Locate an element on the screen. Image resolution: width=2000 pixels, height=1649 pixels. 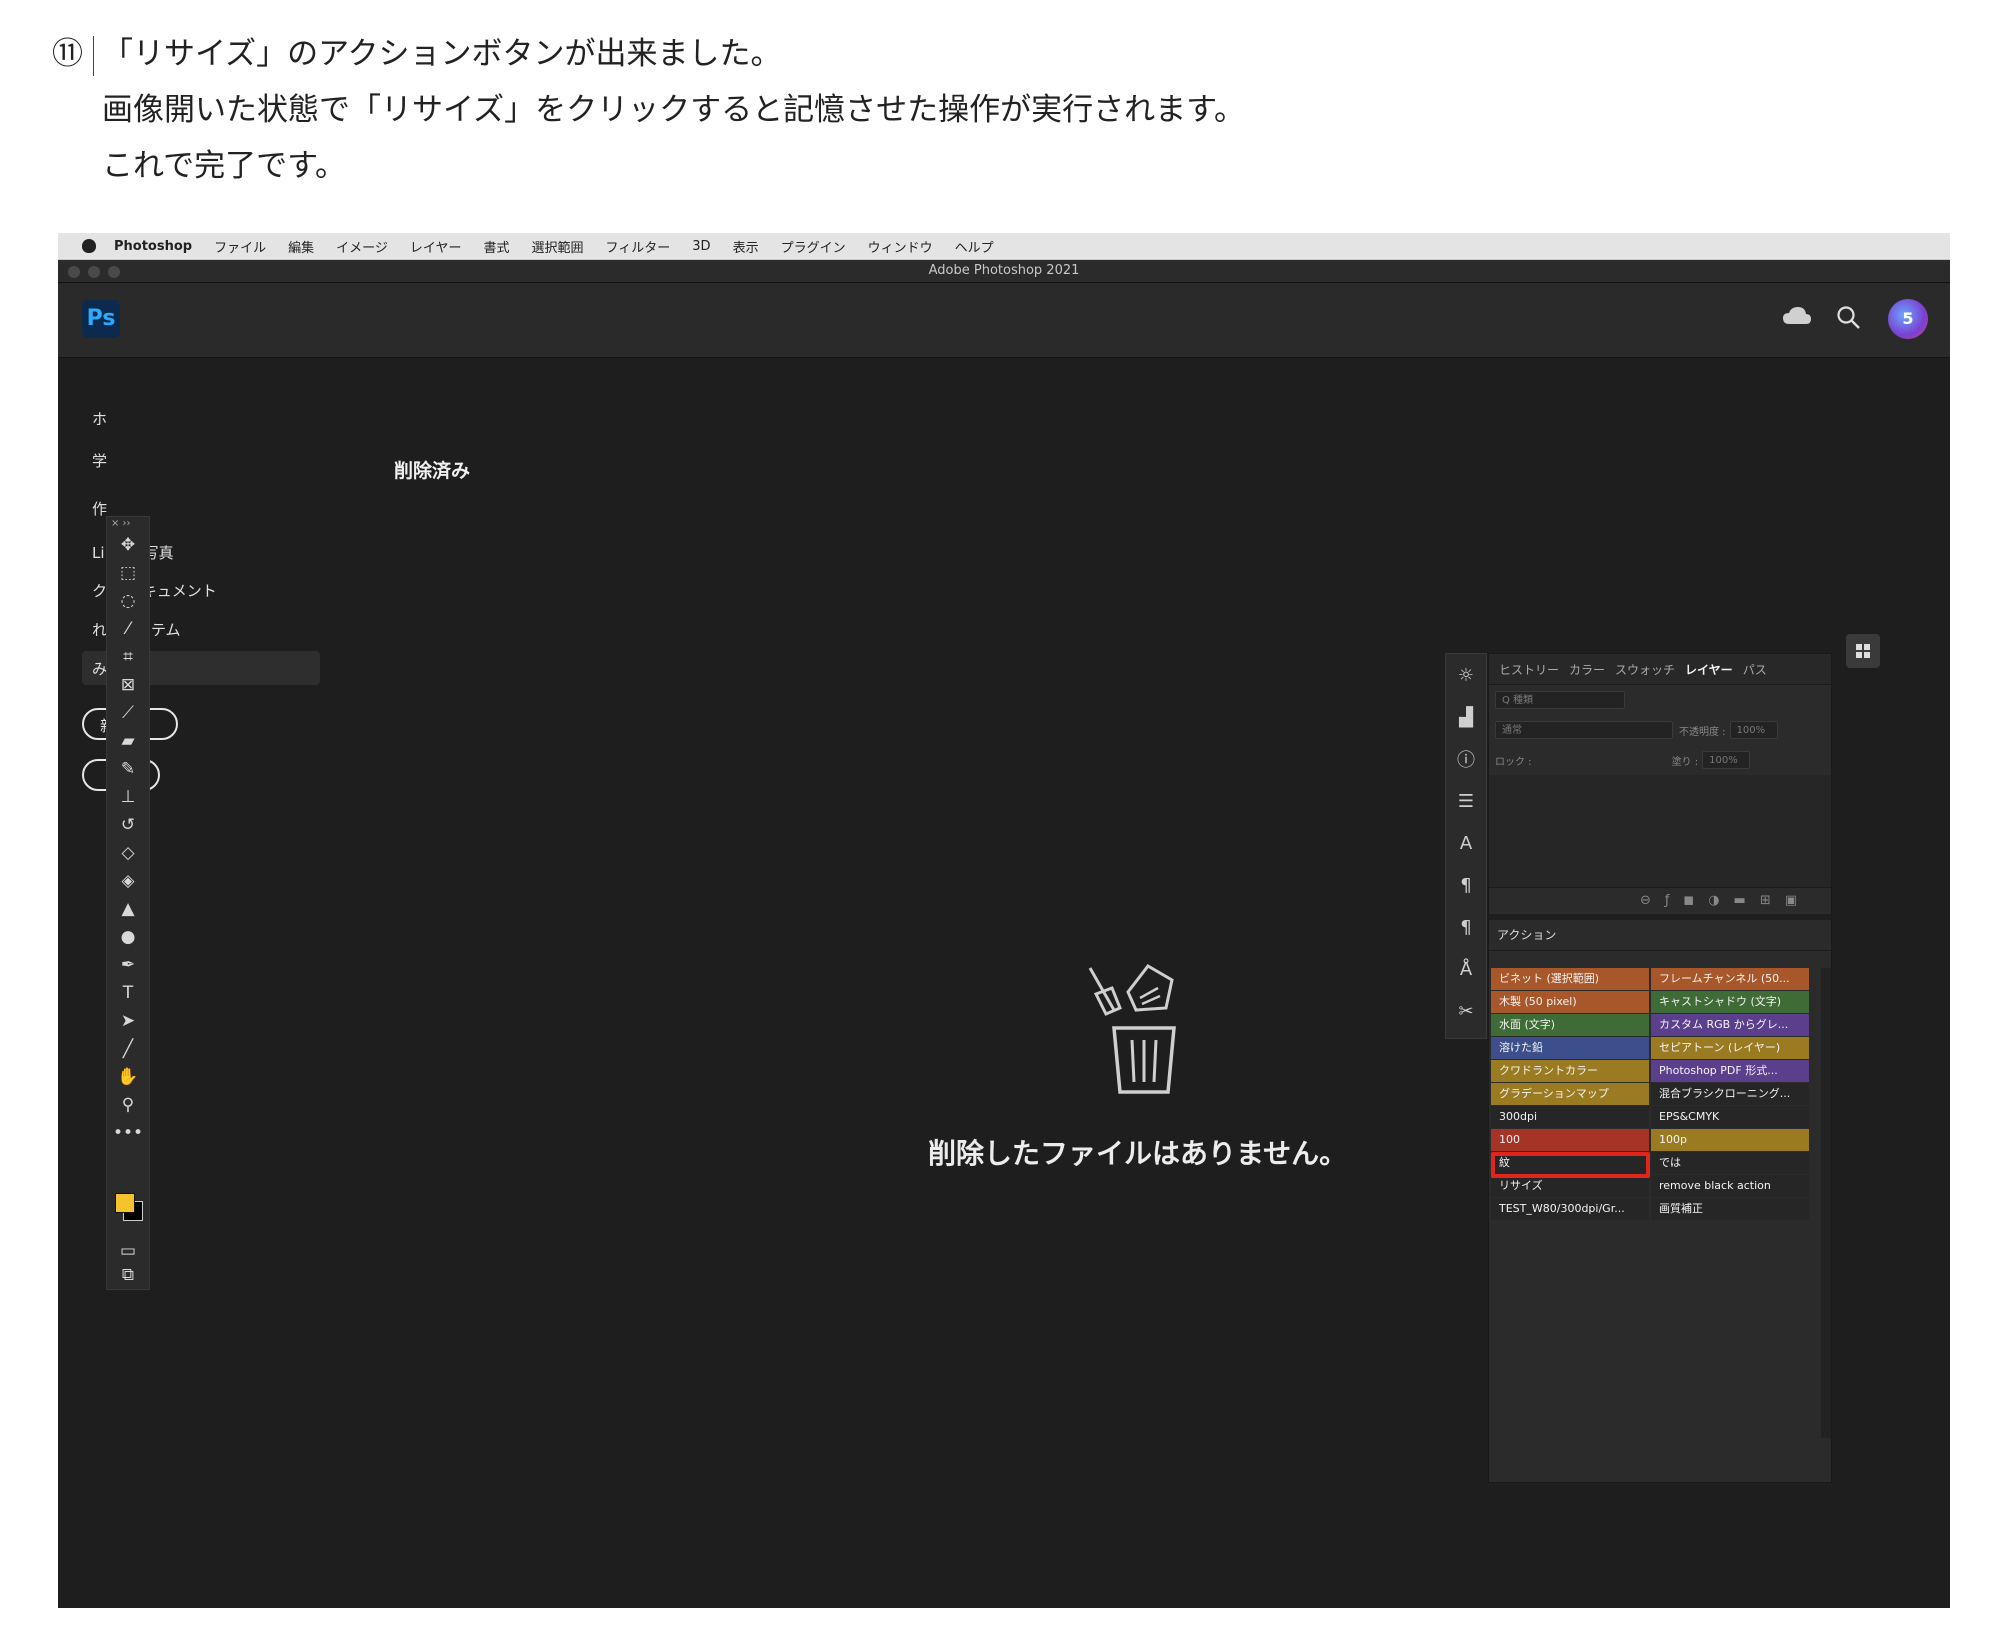
action-button: では is located at coordinates (1730, 1163).